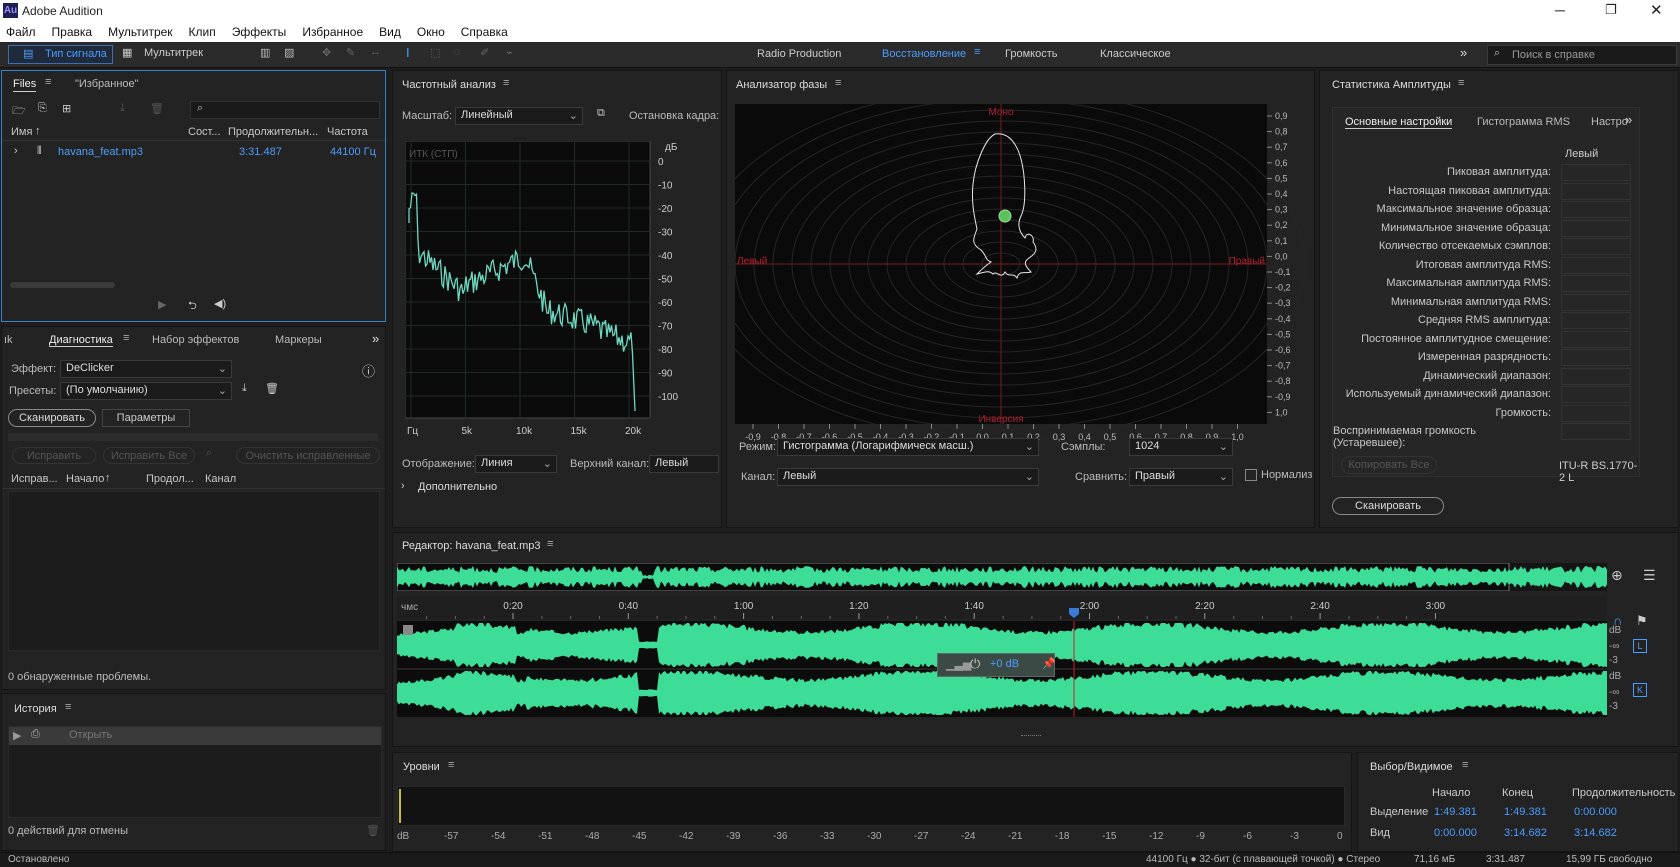 This screenshot has height=867, width=1680. I want to click on tab-effects-rack: Набор эффектов, so click(195, 340).